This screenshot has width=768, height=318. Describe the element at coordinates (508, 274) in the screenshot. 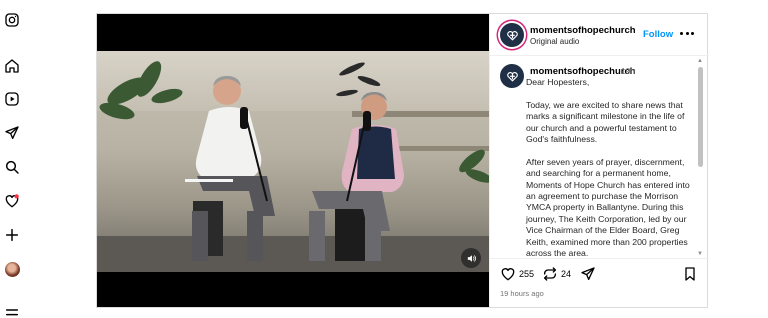

I see `like-icon` at that location.